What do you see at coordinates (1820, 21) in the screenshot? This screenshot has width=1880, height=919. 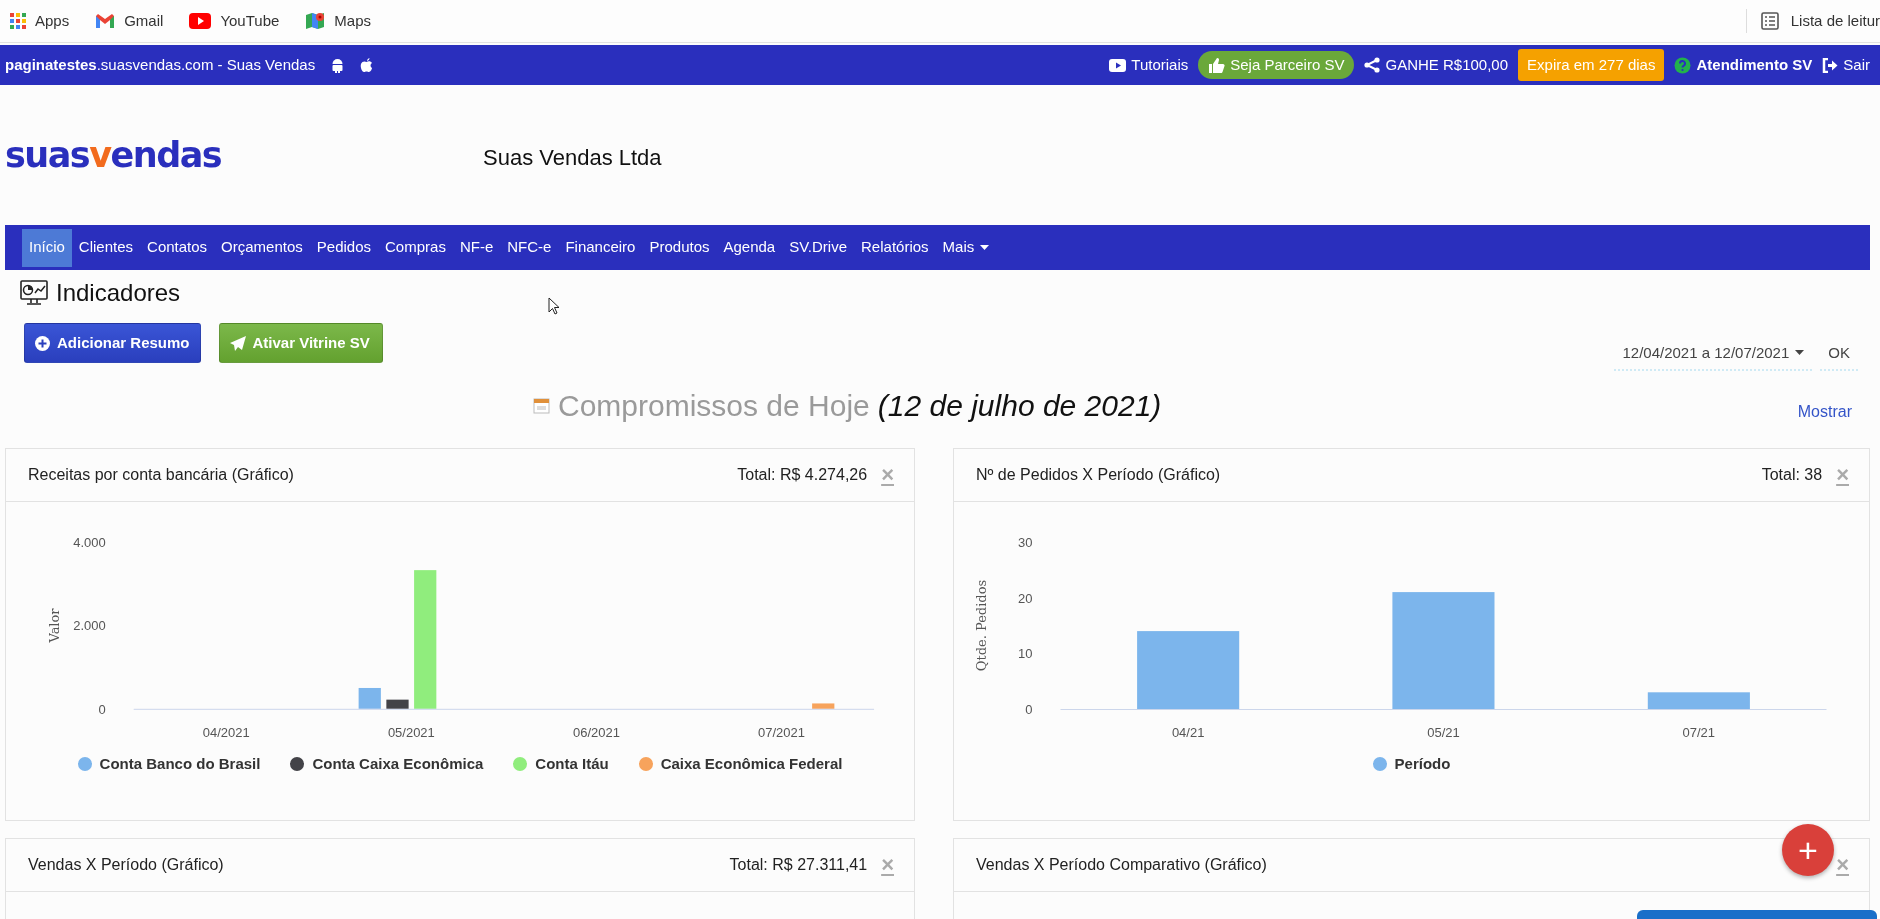 I see `reading-list-button: Lista de leitur` at bounding box center [1820, 21].